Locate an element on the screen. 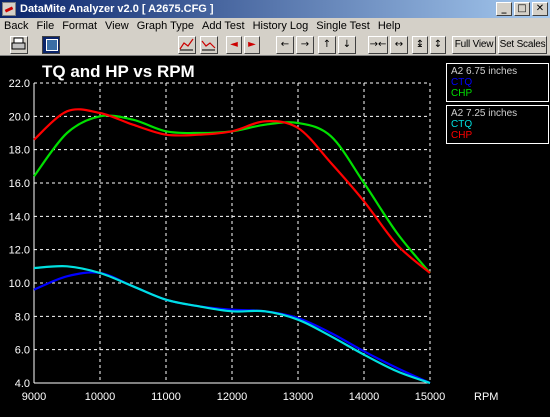  graph-type-a-button is located at coordinates (187, 45).